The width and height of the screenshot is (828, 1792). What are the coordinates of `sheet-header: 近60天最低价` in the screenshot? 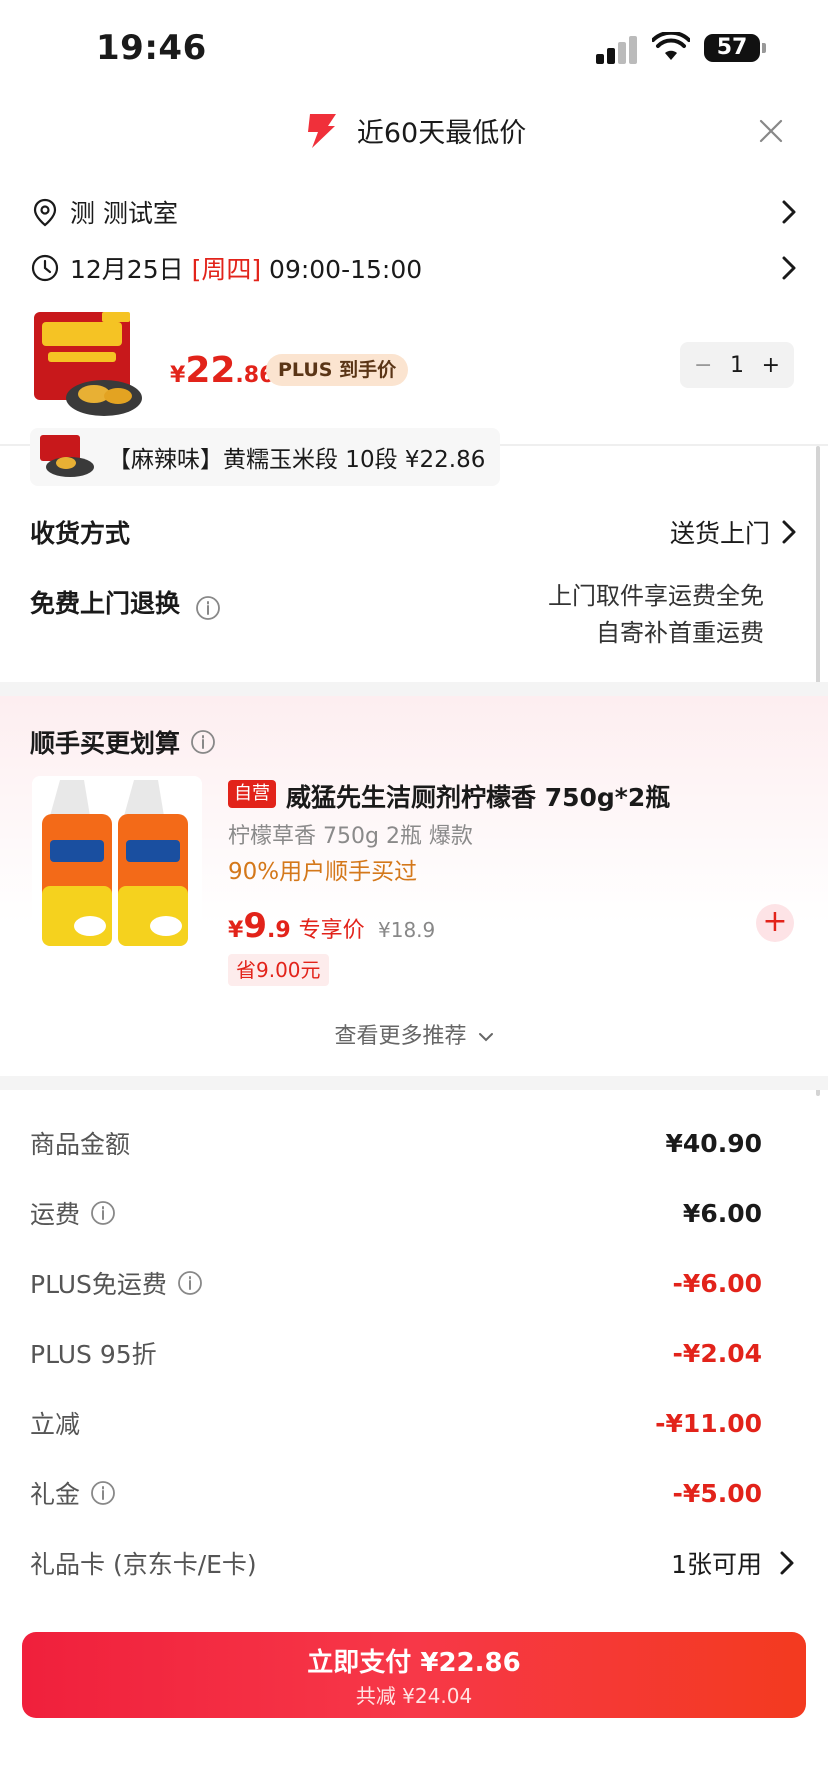 It's located at (414, 133).